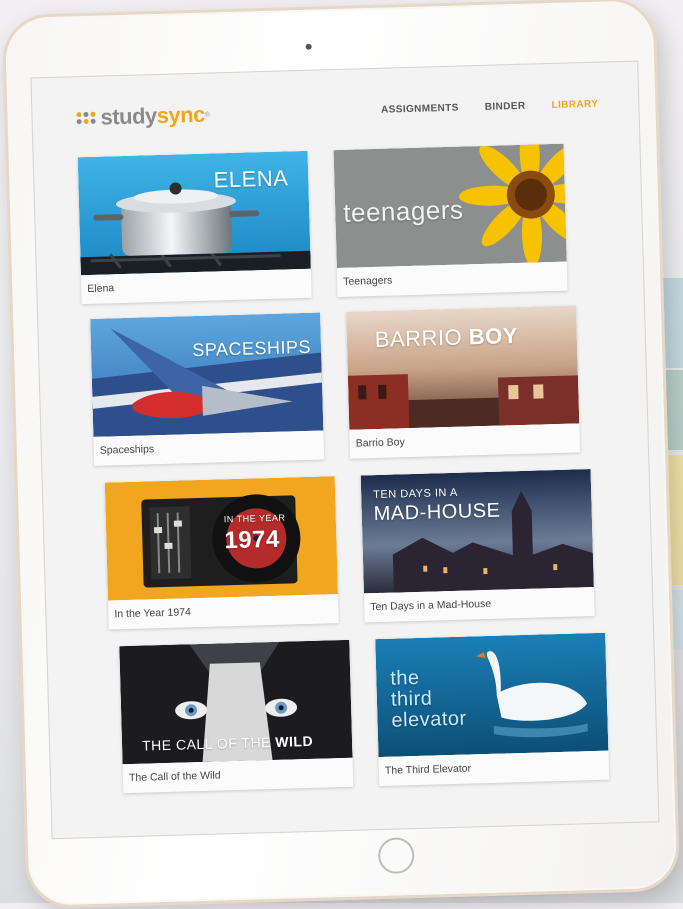 This screenshot has height=909, width=683. Describe the element at coordinates (308, 46) in the screenshot. I see `camera-icon` at that location.